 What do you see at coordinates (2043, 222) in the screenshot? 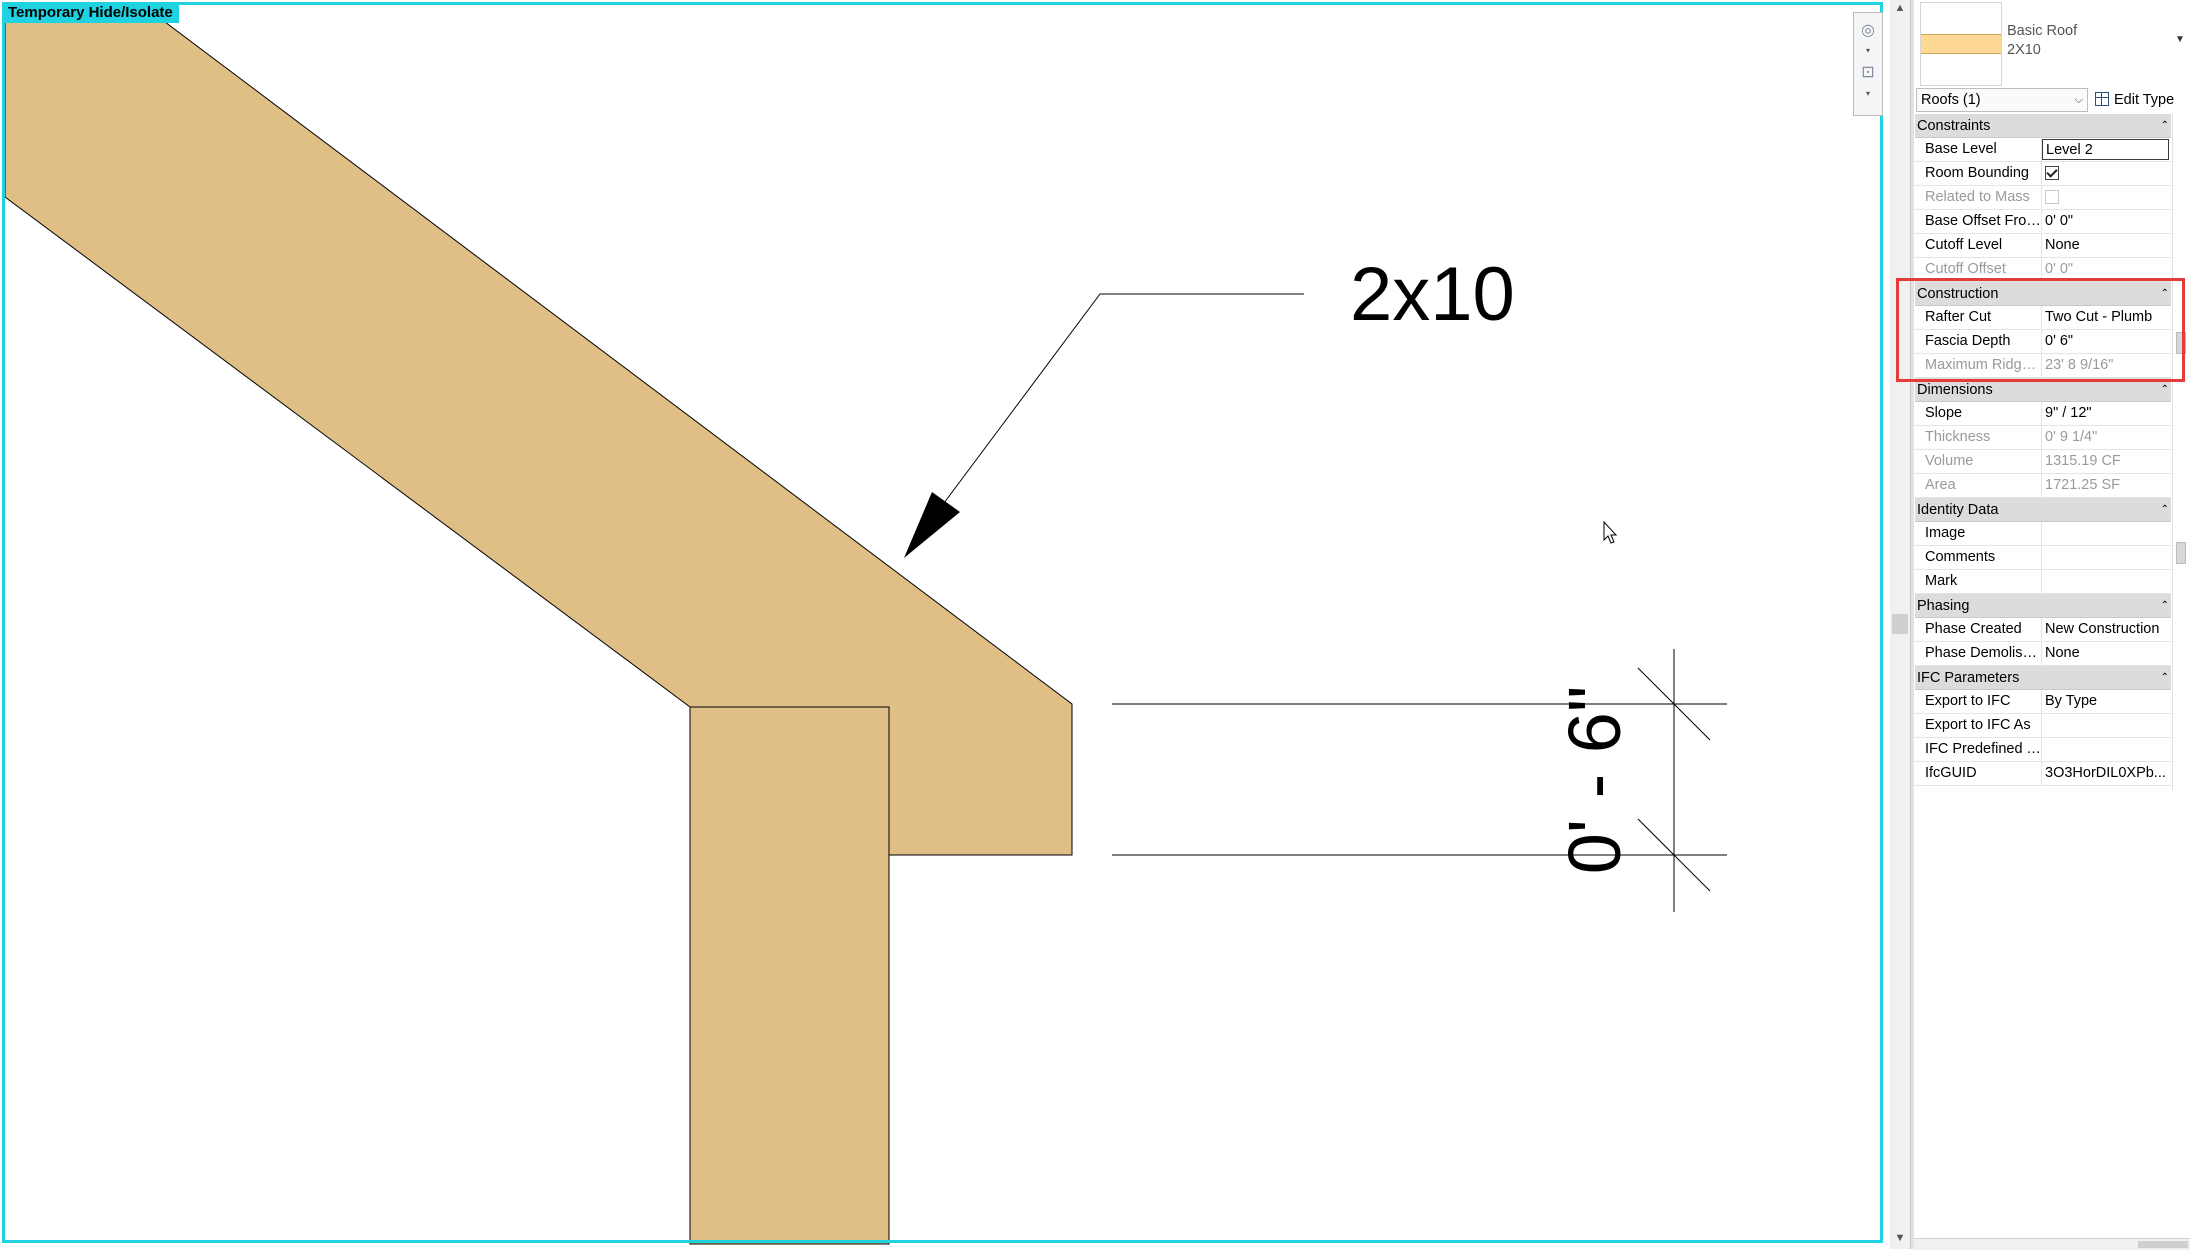
I see `property-row-base-offset: Base Offset From Level 0' 0"` at bounding box center [2043, 222].